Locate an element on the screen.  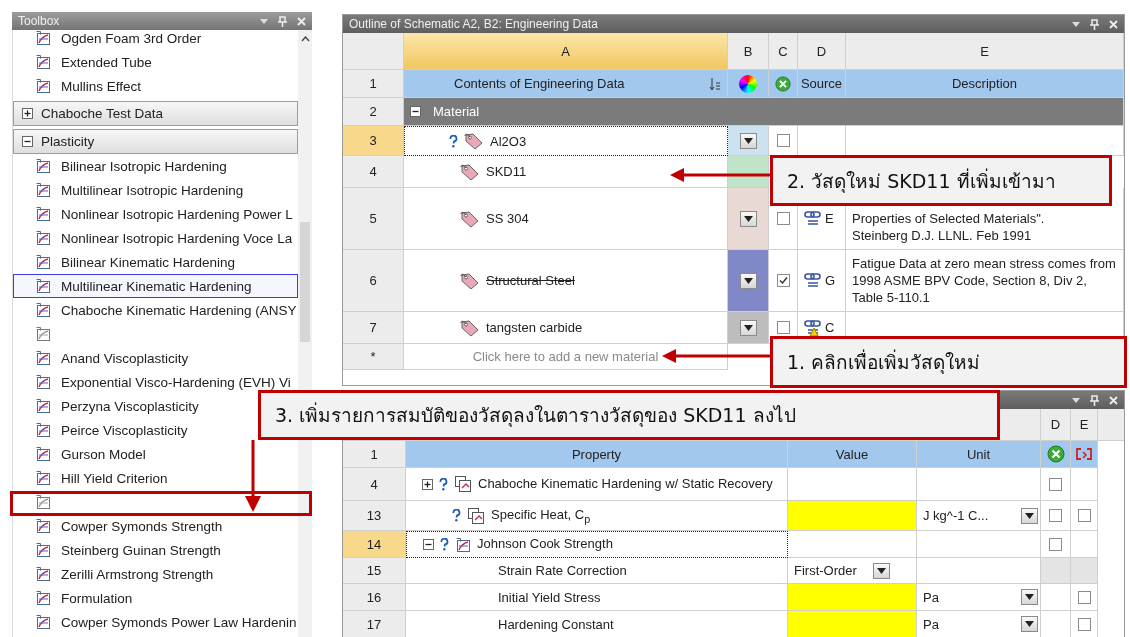
add-material-prompt: Click here to add a new material is located at coordinates (565, 356).